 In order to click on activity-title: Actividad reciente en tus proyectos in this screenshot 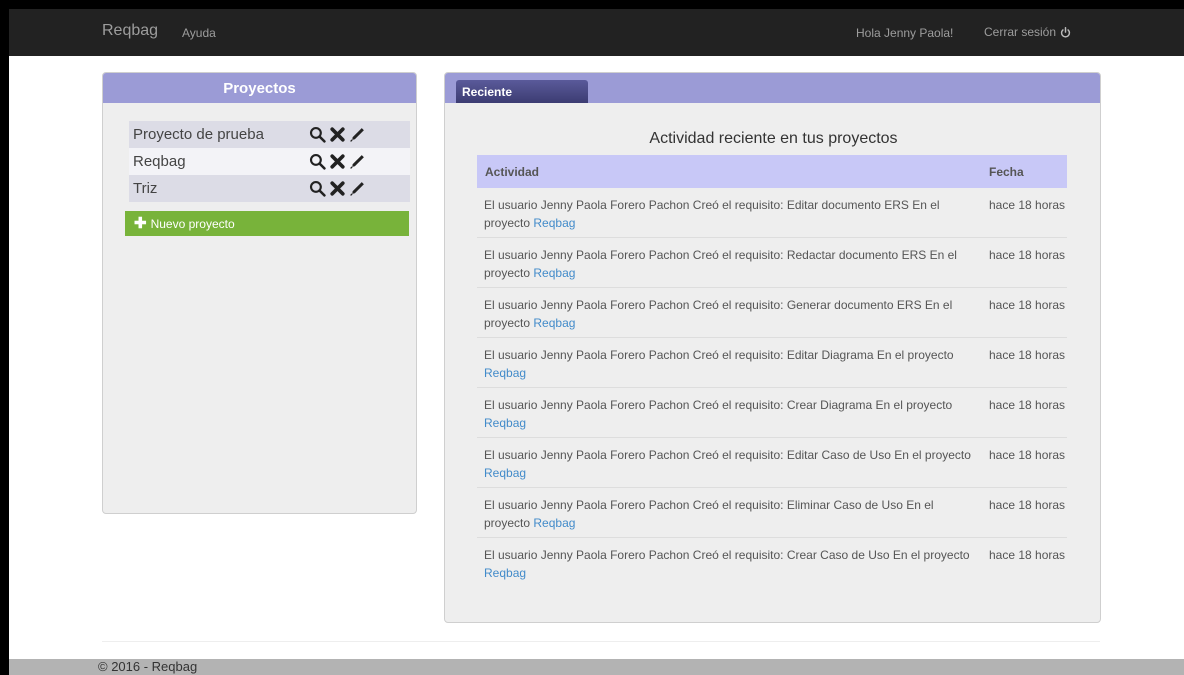, I will do `click(773, 138)`.